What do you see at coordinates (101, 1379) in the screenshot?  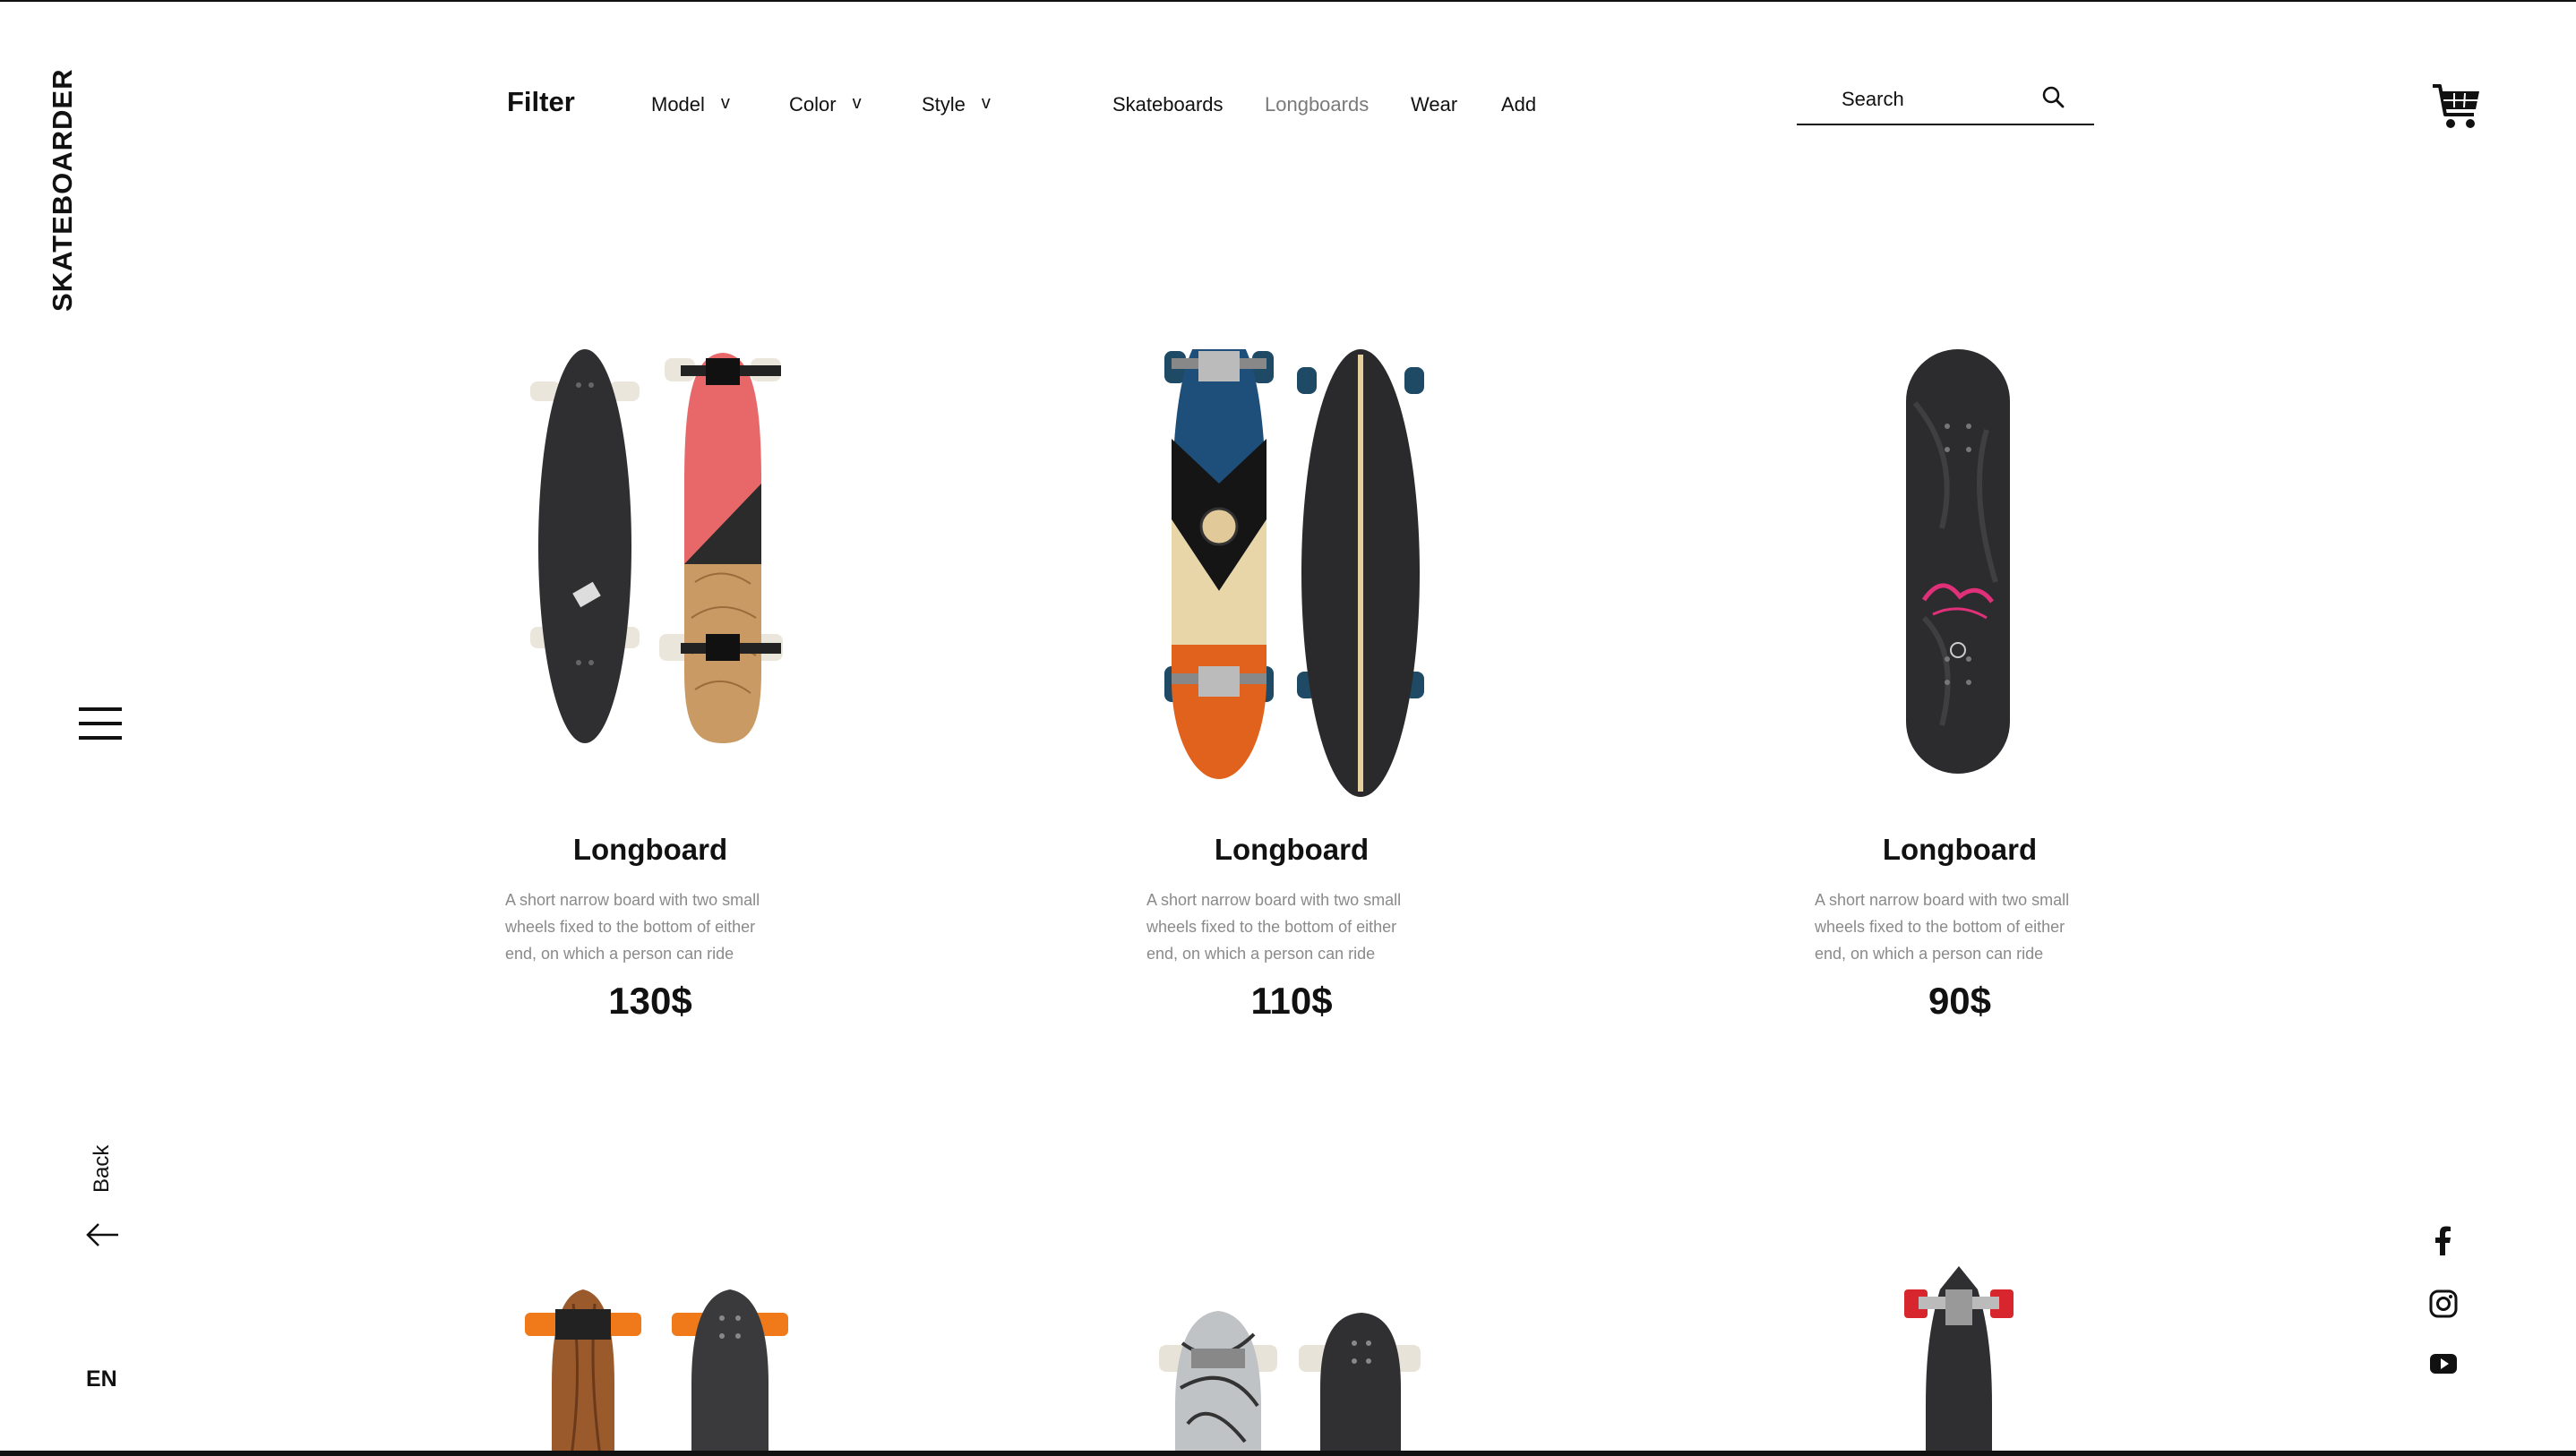 I see `language-switch: EN` at bounding box center [101, 1379].